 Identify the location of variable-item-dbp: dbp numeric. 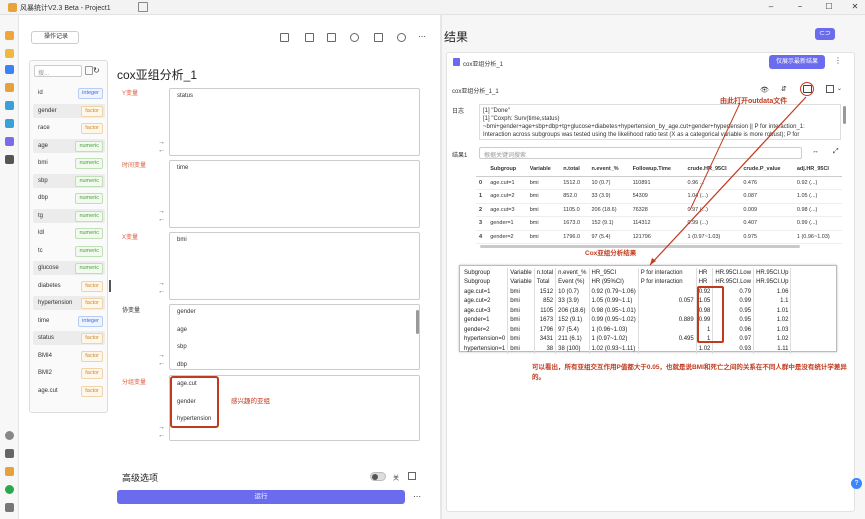
(69, 198).